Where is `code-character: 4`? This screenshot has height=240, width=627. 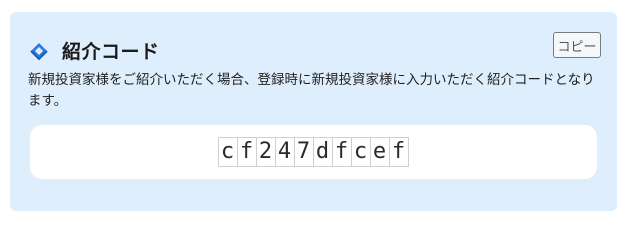
code-character: 4 is located at coordinates (284, 152).